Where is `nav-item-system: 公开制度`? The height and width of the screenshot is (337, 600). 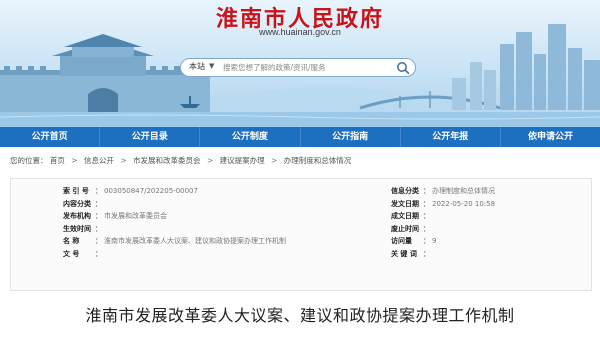
nav-item-system: 公开制度 is located at coordinates (250, 137).